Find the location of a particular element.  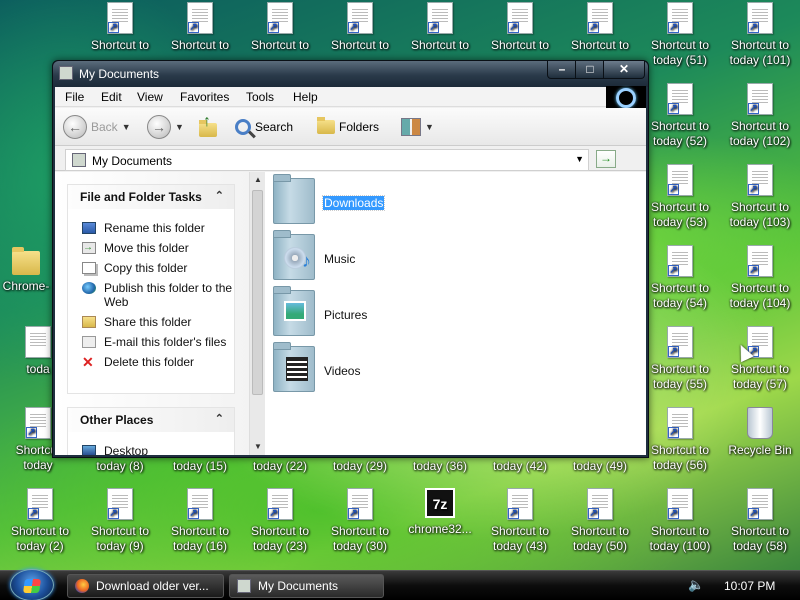

menu-tools: Tools is located at coordinates (260, 97).